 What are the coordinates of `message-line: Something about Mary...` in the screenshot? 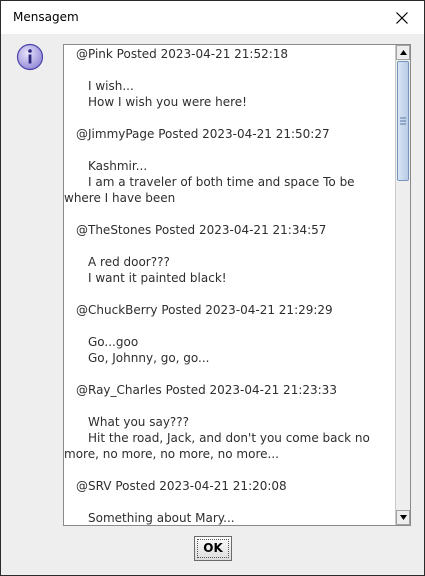 It's located at (161, 518).